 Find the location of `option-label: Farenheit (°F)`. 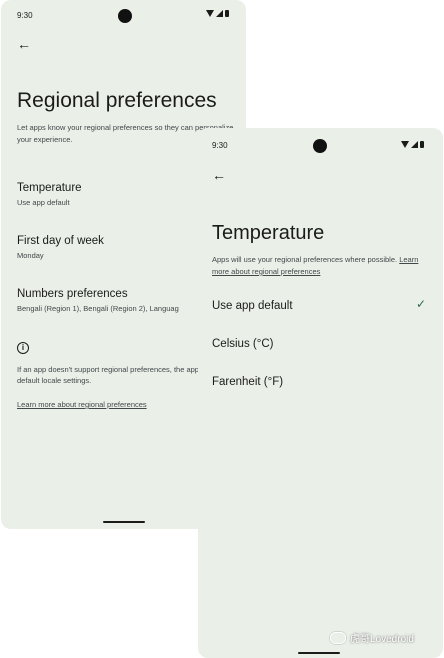

option-label: Farenheit (°F) is located at coordinates (248, 382).